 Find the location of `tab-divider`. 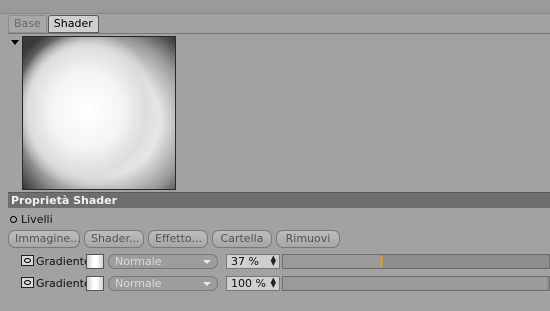

tab-divider is located at coordinates (279, 33).